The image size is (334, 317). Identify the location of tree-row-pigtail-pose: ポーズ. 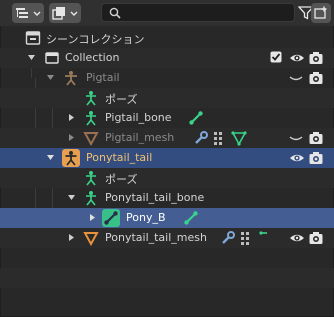
(167, 98).